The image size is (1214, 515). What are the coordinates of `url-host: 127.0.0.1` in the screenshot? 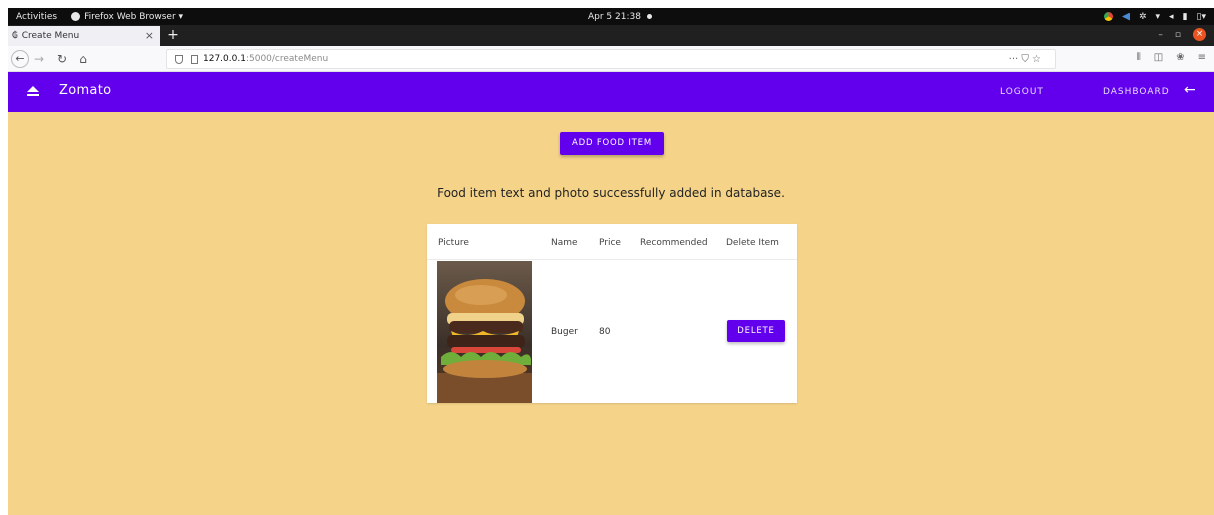 It's located at (224, 59).